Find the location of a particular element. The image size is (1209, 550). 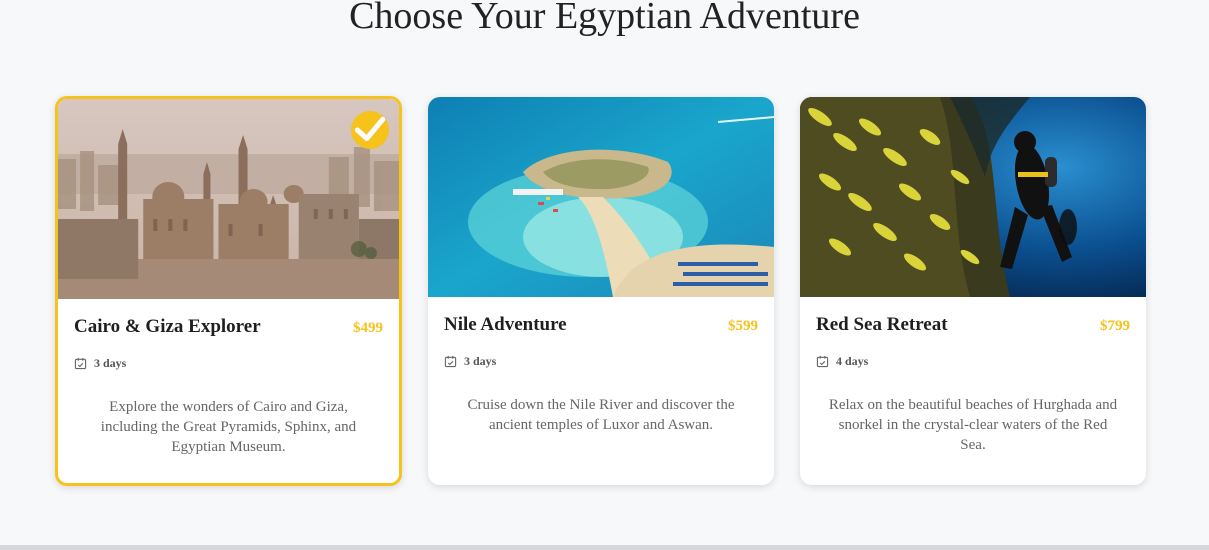

tour-title: Red Sea Retreat is located at coordinates (882, 324).